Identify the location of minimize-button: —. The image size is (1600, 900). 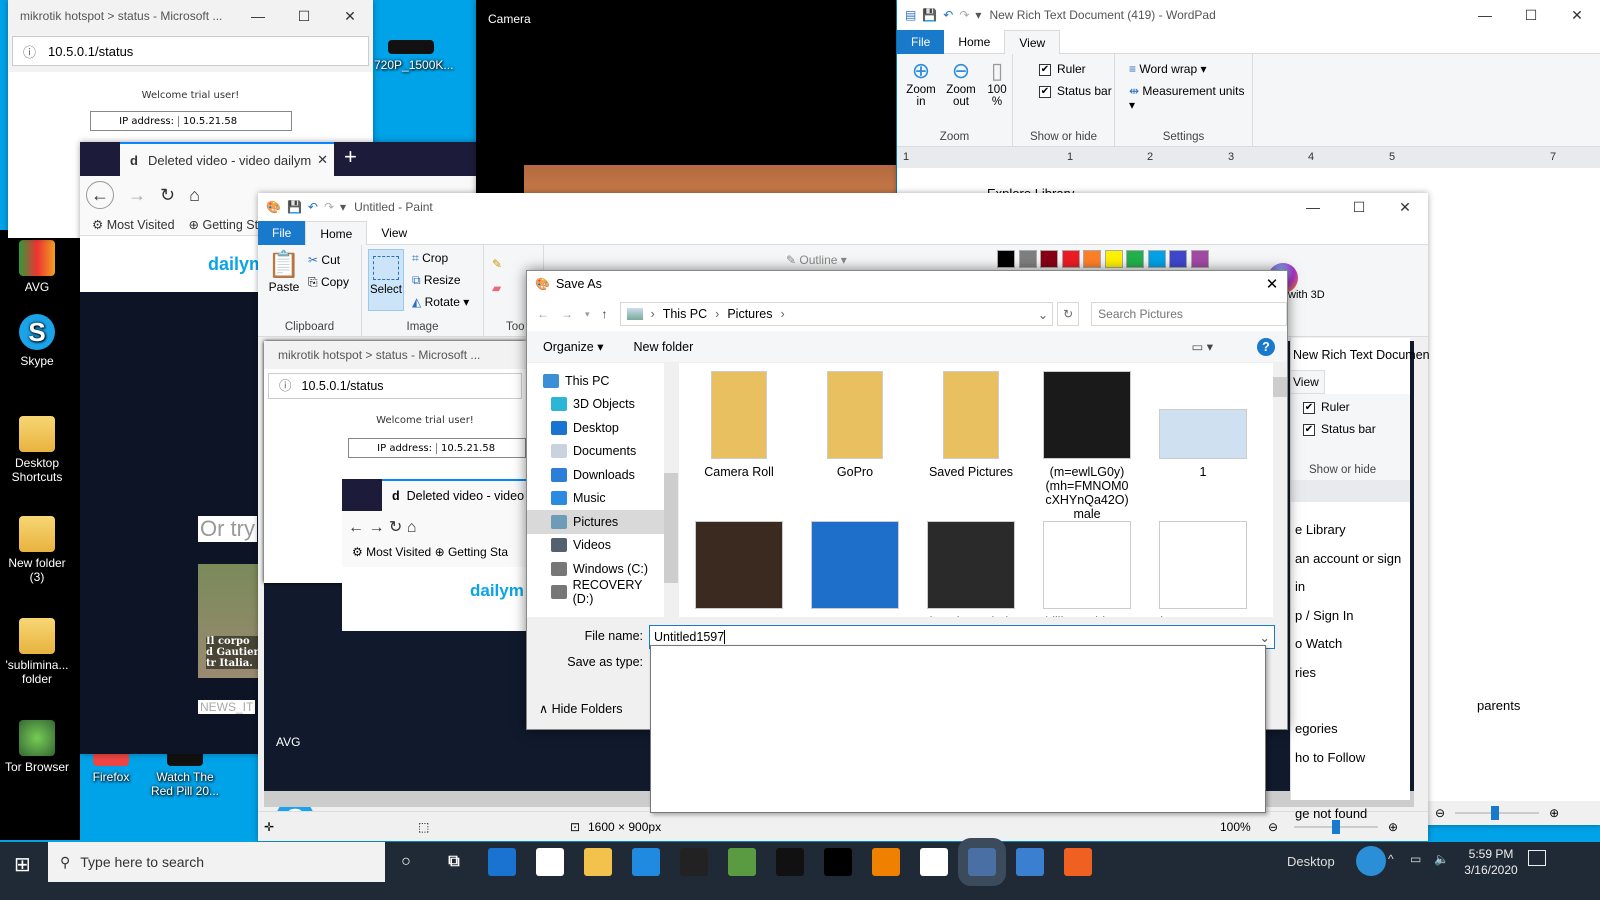
(1485, 15).